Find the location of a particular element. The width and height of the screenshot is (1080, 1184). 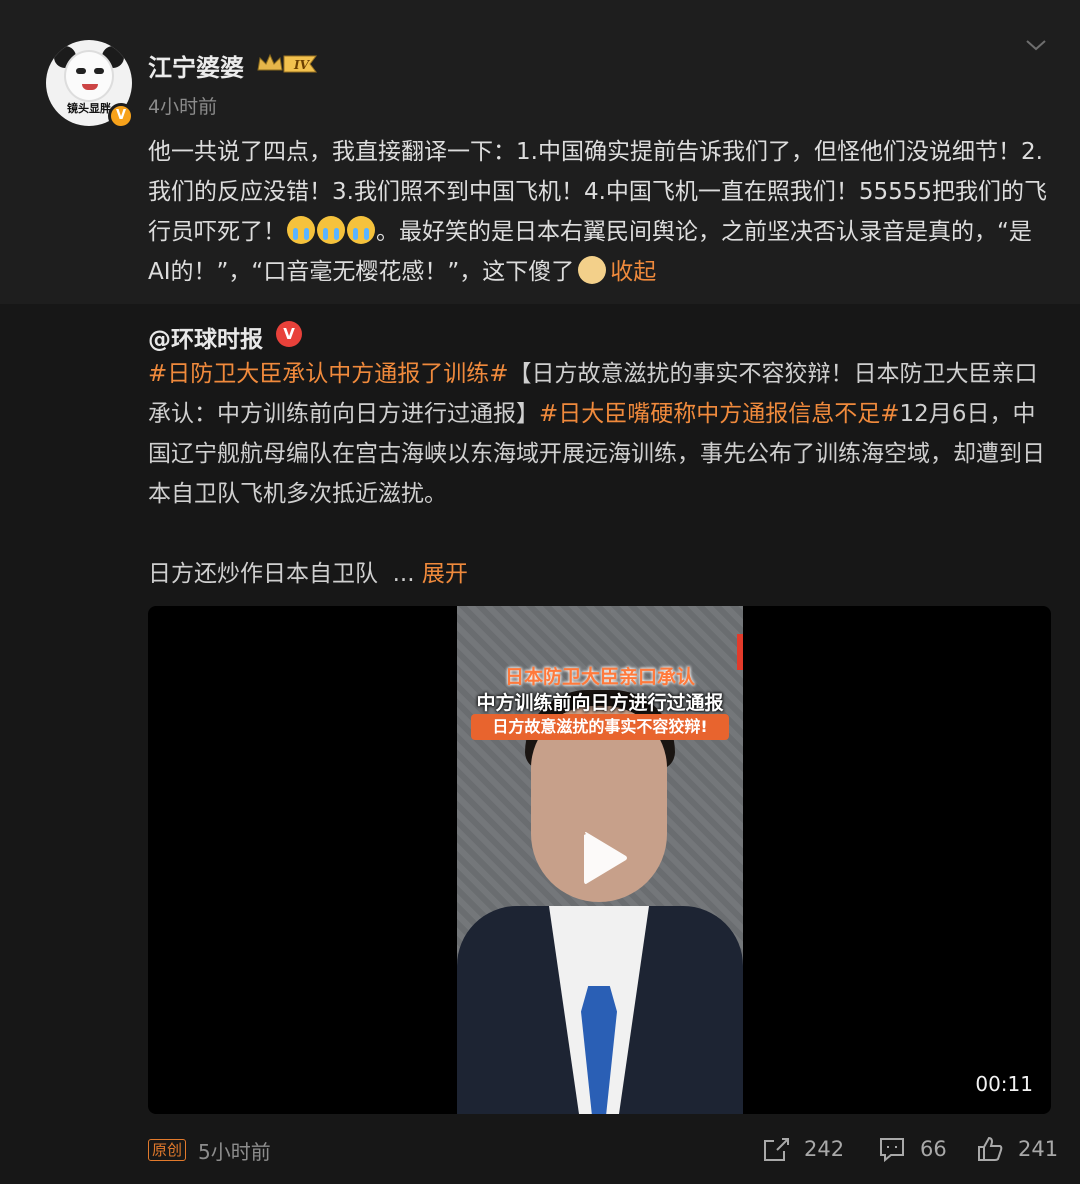

original-badge: 原创 is located at coordinates (167, 1150).